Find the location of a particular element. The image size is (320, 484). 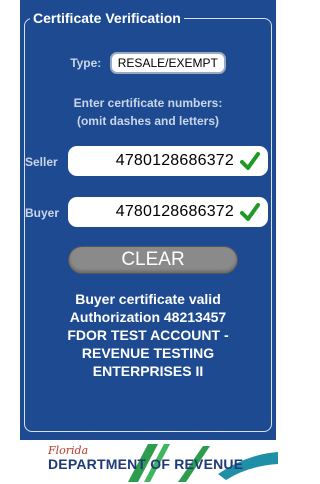

logo-department: DEPARTMENT OF REVENUE is located at coordinates (146, 464).